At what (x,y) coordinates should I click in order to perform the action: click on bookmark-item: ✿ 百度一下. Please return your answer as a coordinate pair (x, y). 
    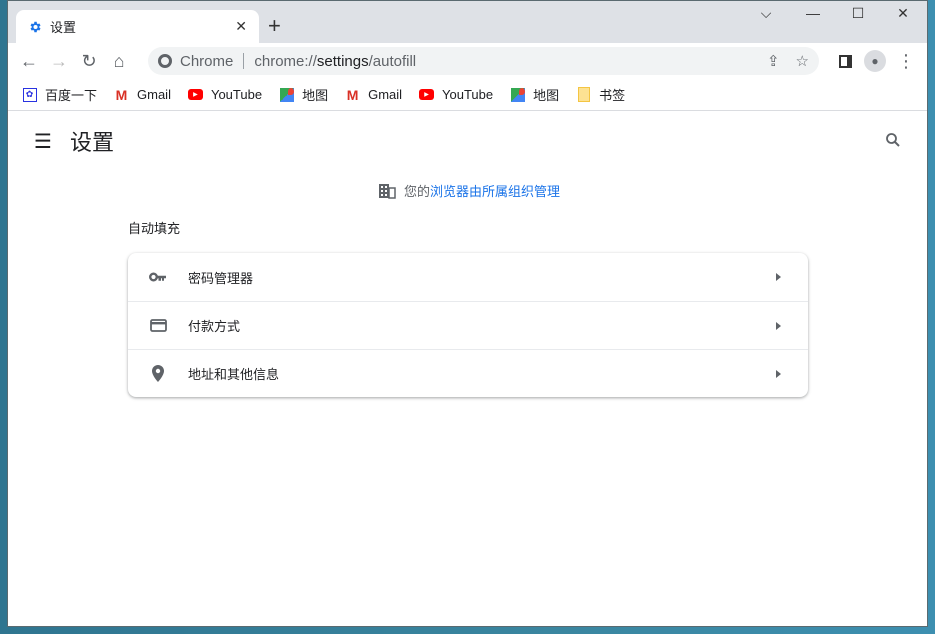
    Looking at the image, I should click on (59, 94).